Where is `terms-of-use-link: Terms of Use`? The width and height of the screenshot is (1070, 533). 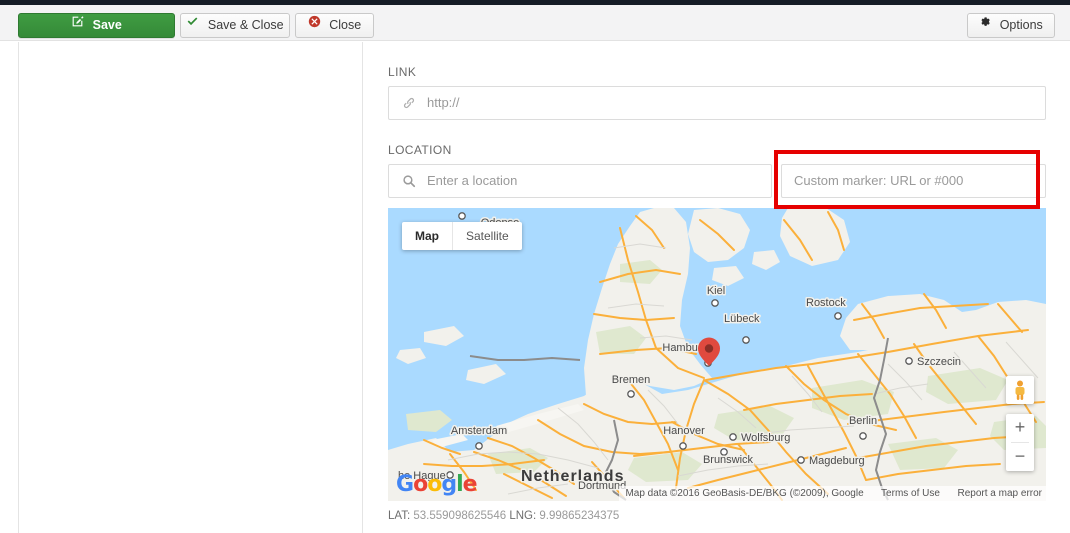
terms-of-use-link: Terms of Use is located at coordinates (910, 493).